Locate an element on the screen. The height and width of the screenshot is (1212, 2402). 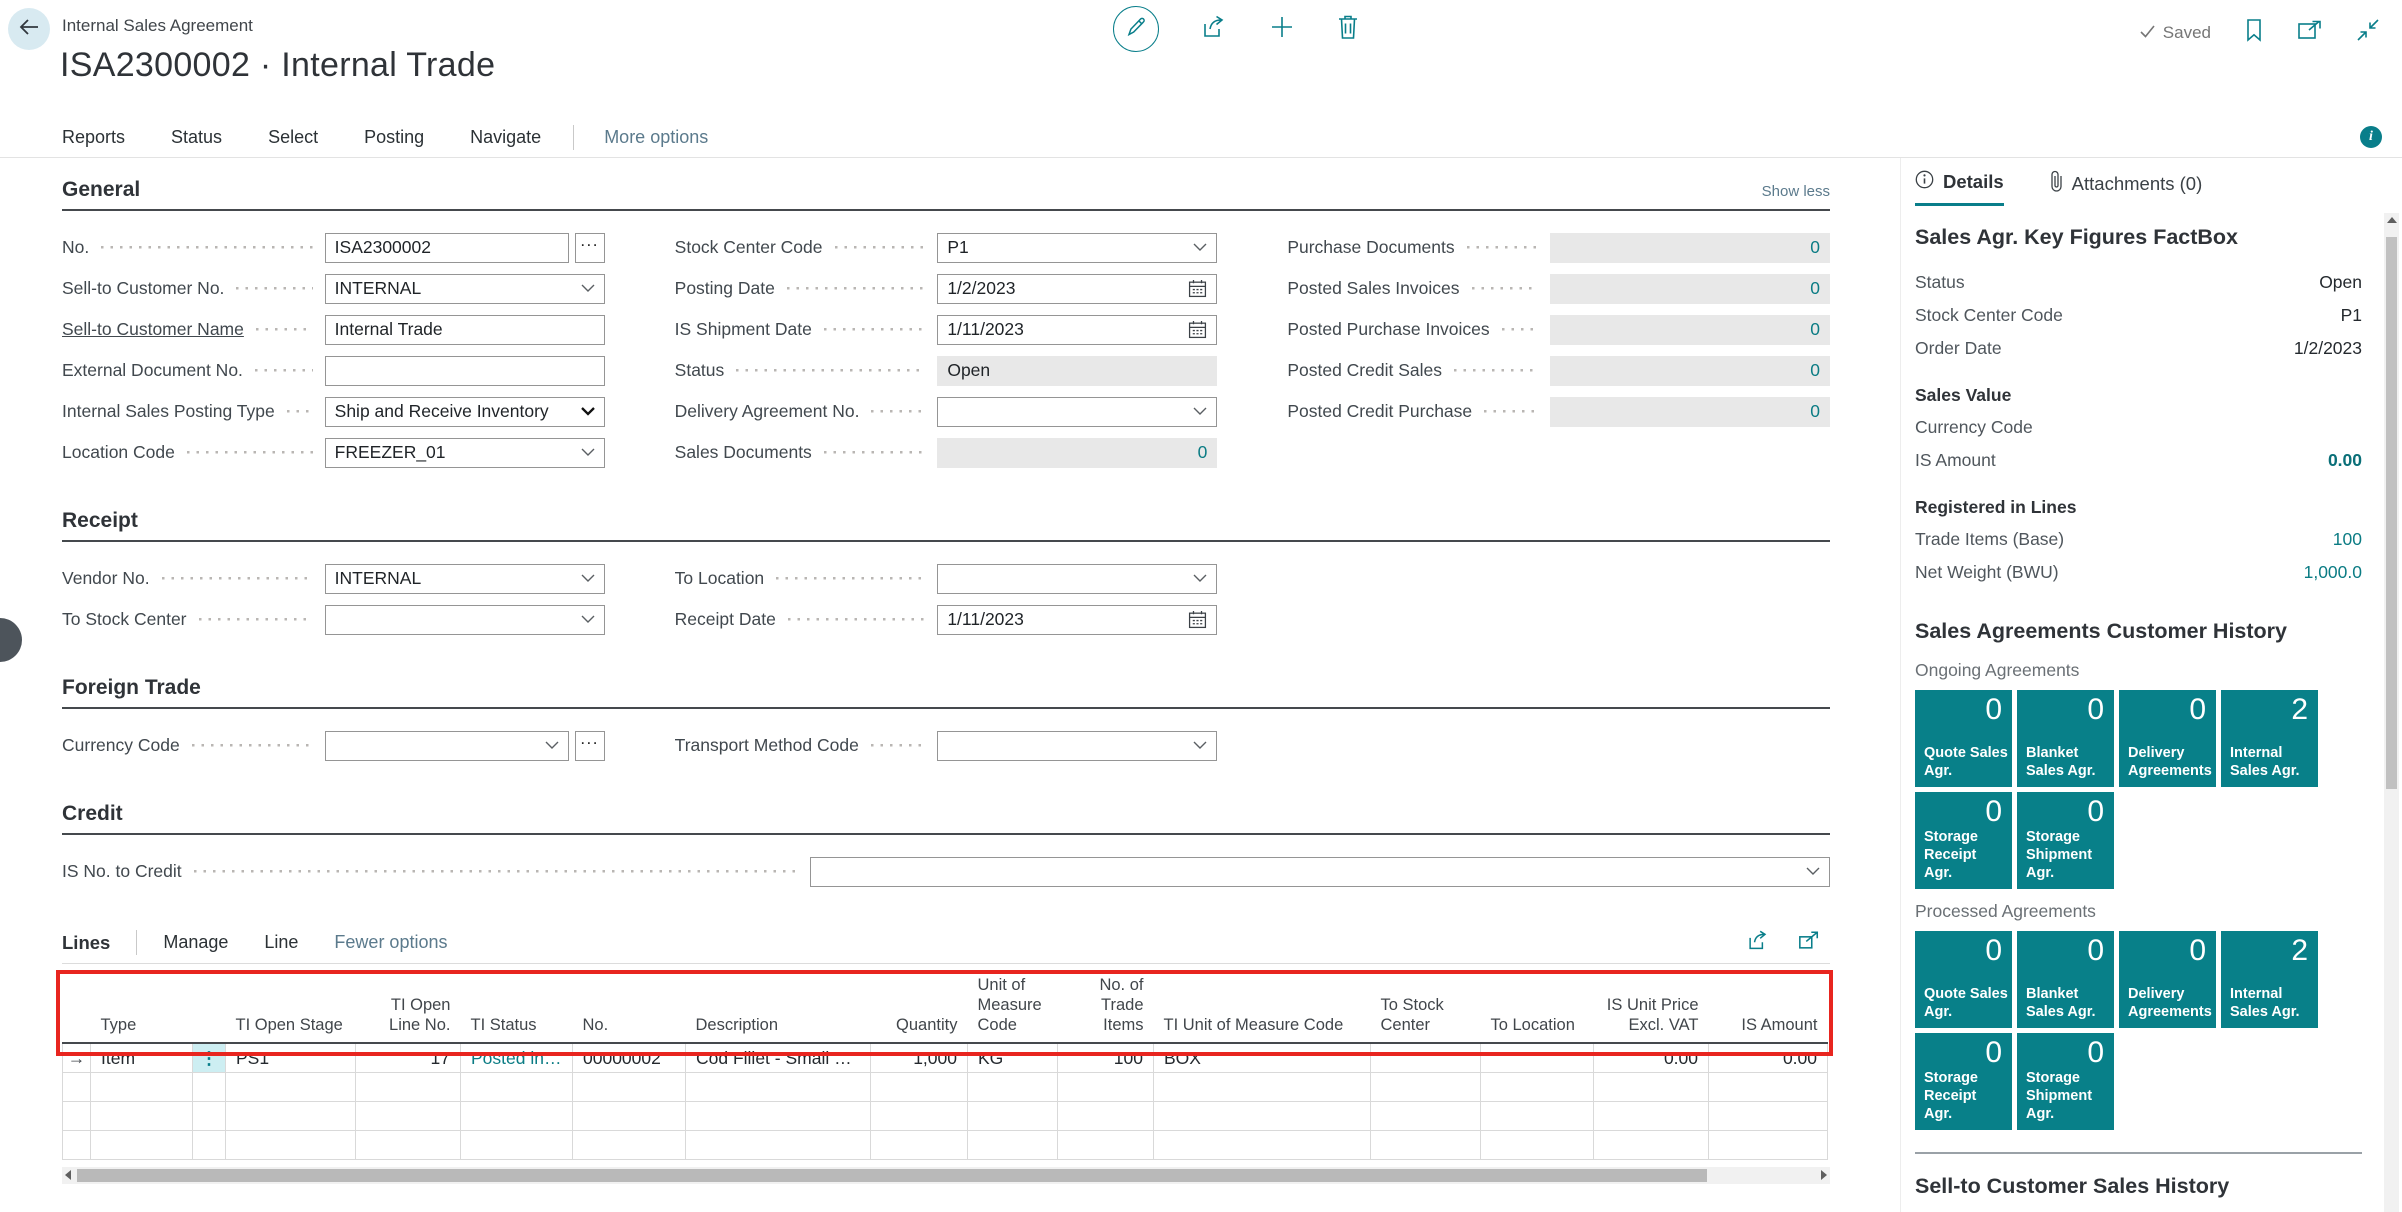
lines-open-in-new-button is located at coordinates (1809, 943).